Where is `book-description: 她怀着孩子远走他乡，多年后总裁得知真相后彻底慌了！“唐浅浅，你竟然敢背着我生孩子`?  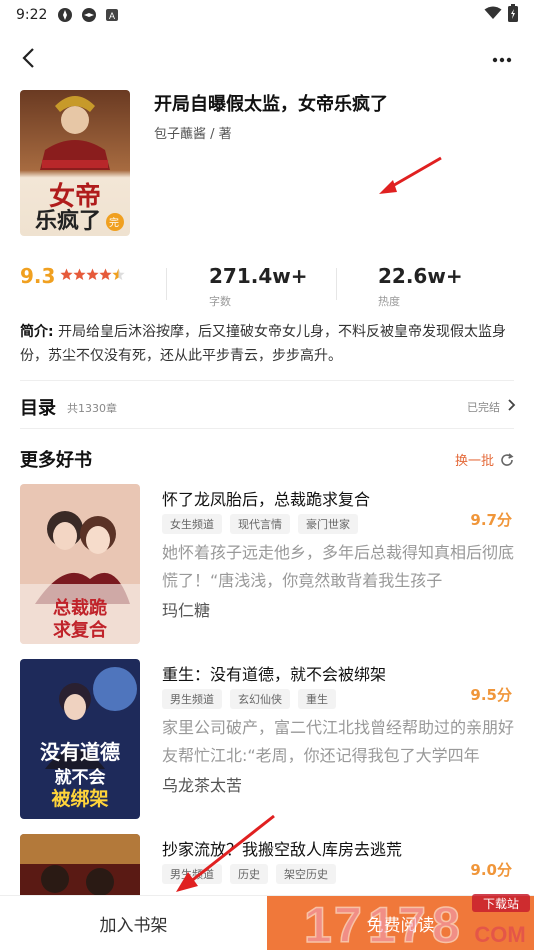 book-description: 她怀着孩子远走他乡，多年后总裁得知真相后彻底慌了！“唐浅浅，你竟然敢背着我生孩子 is located at coordinates (338, 566).